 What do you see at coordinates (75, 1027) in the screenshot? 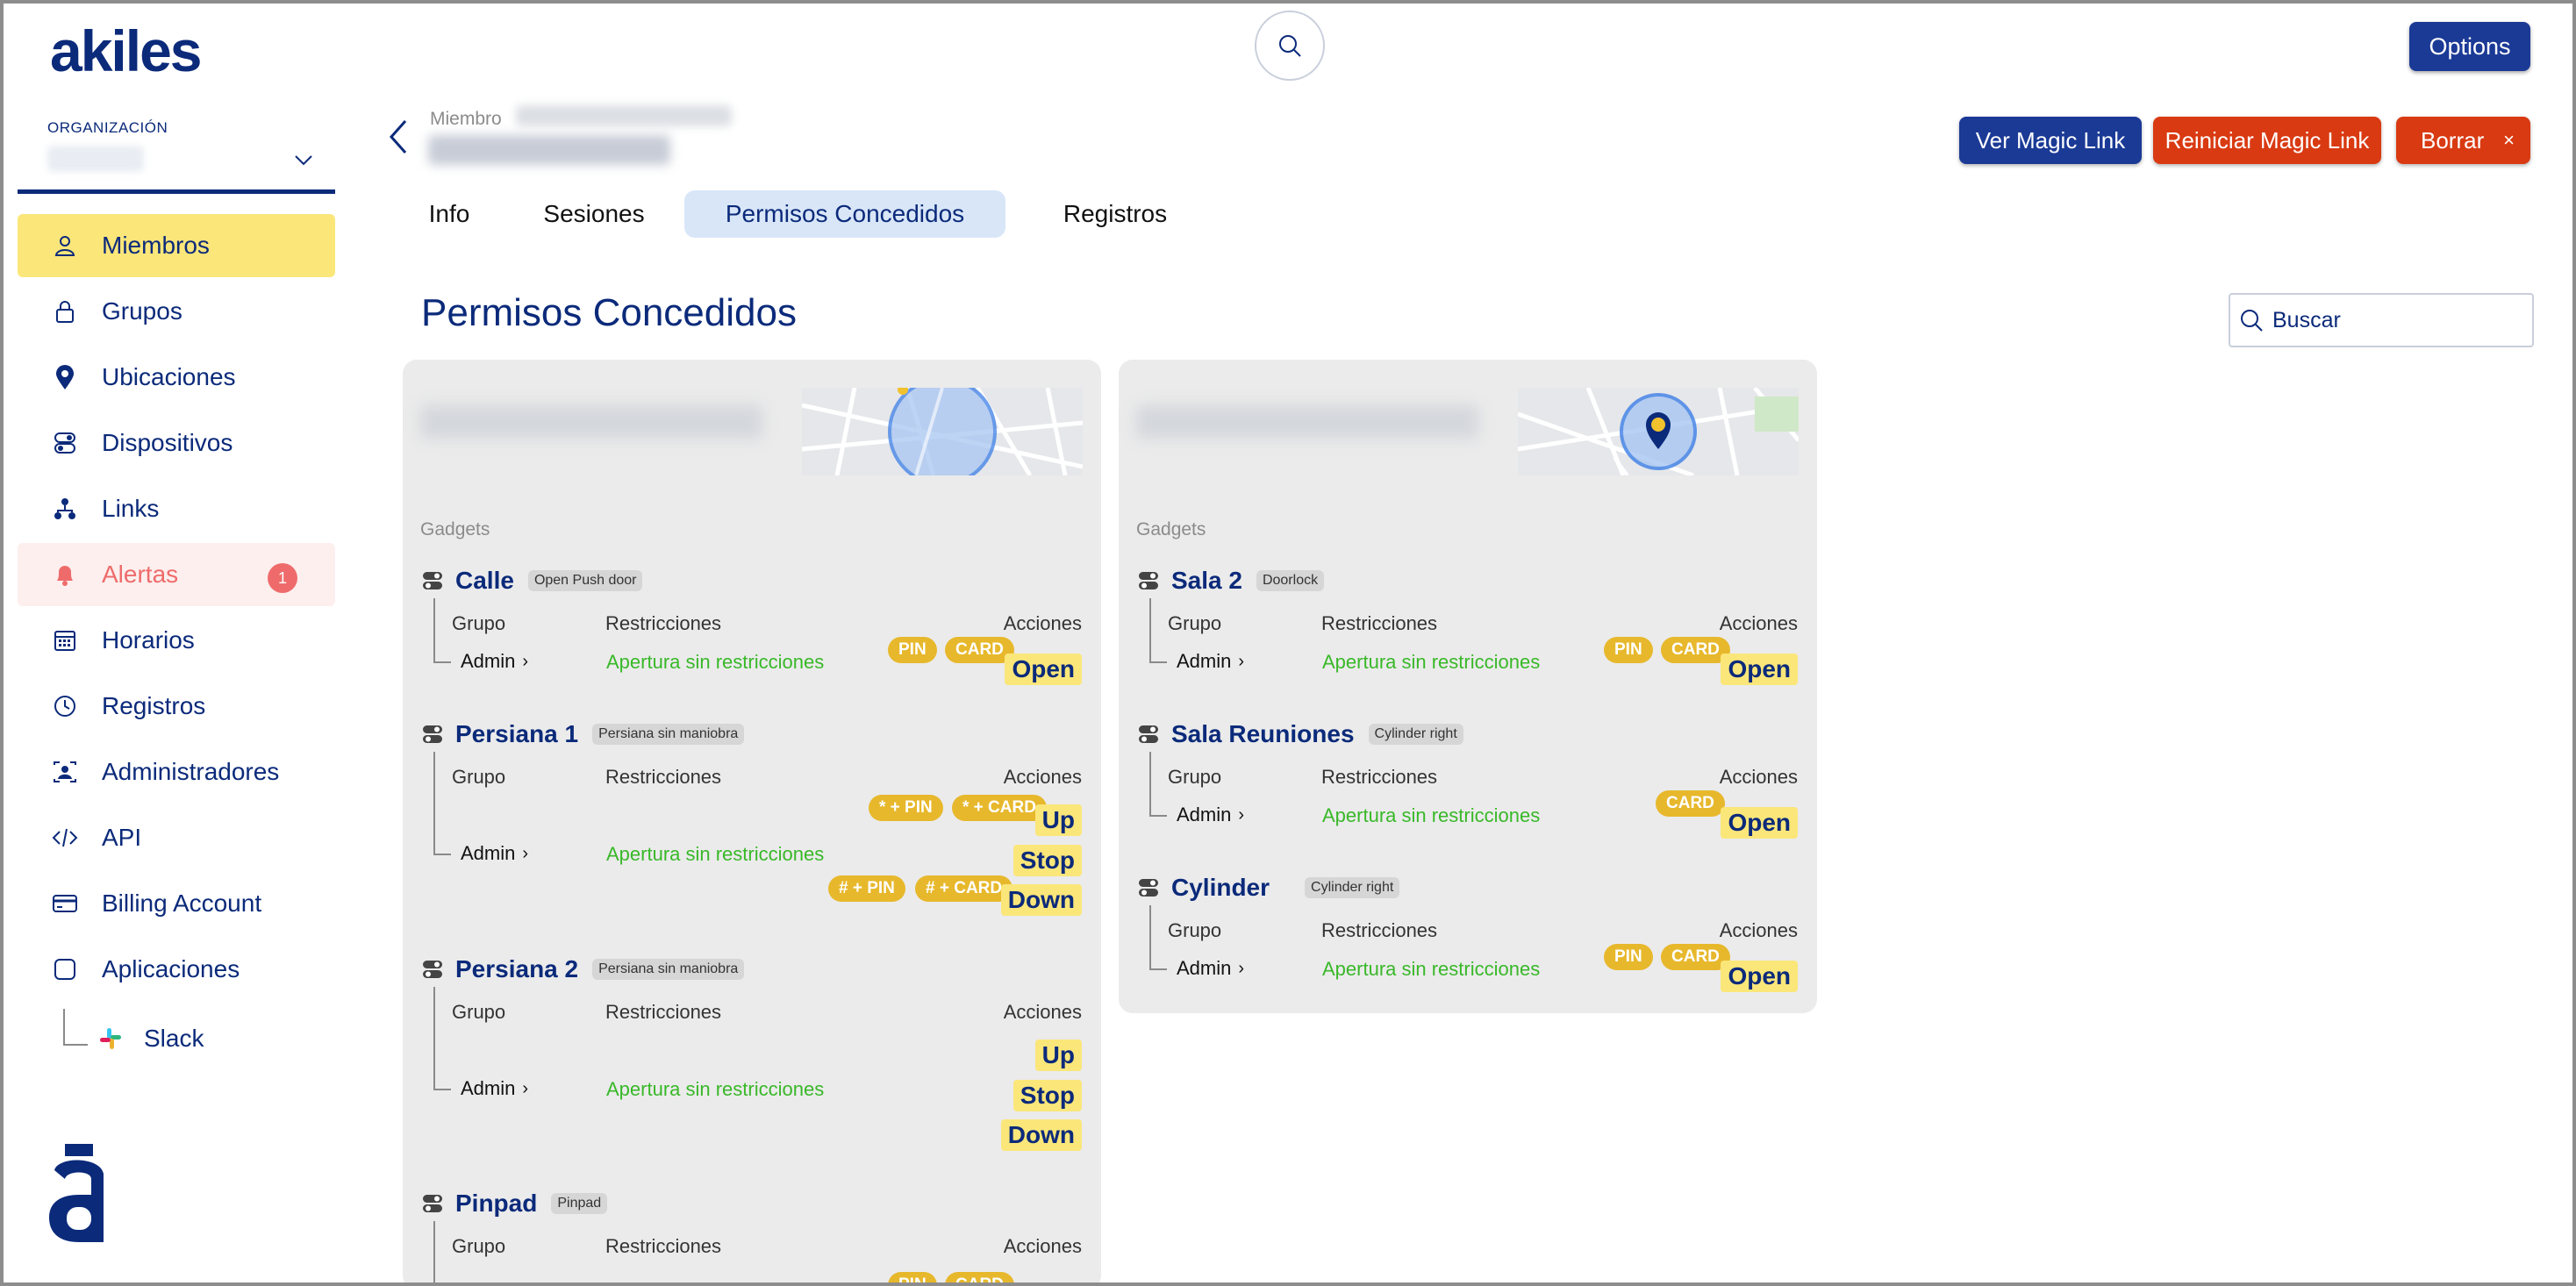
I see `tree-connector` at bounding box center [75, 1027].